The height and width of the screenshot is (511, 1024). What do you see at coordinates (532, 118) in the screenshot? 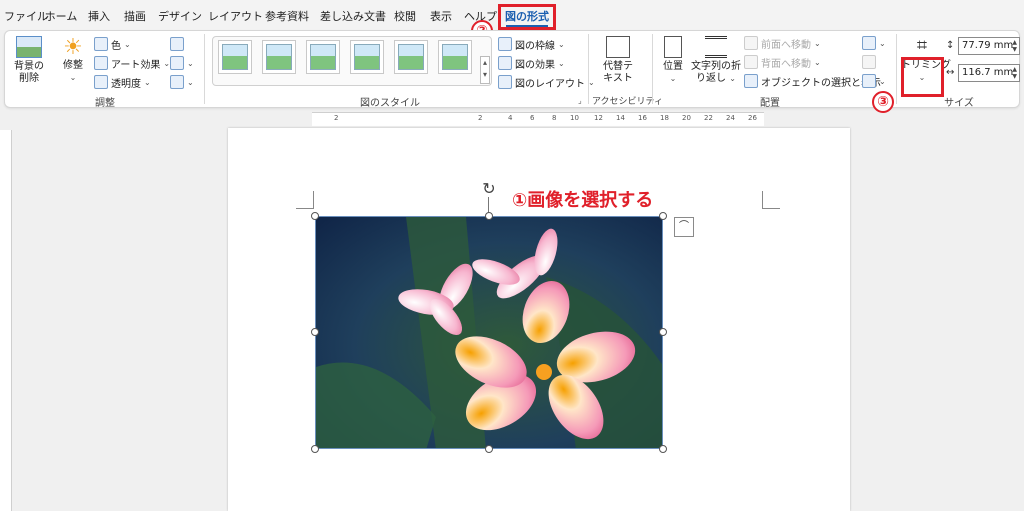
I see `ruler-tick: 6` at bounding box center [532, 118].